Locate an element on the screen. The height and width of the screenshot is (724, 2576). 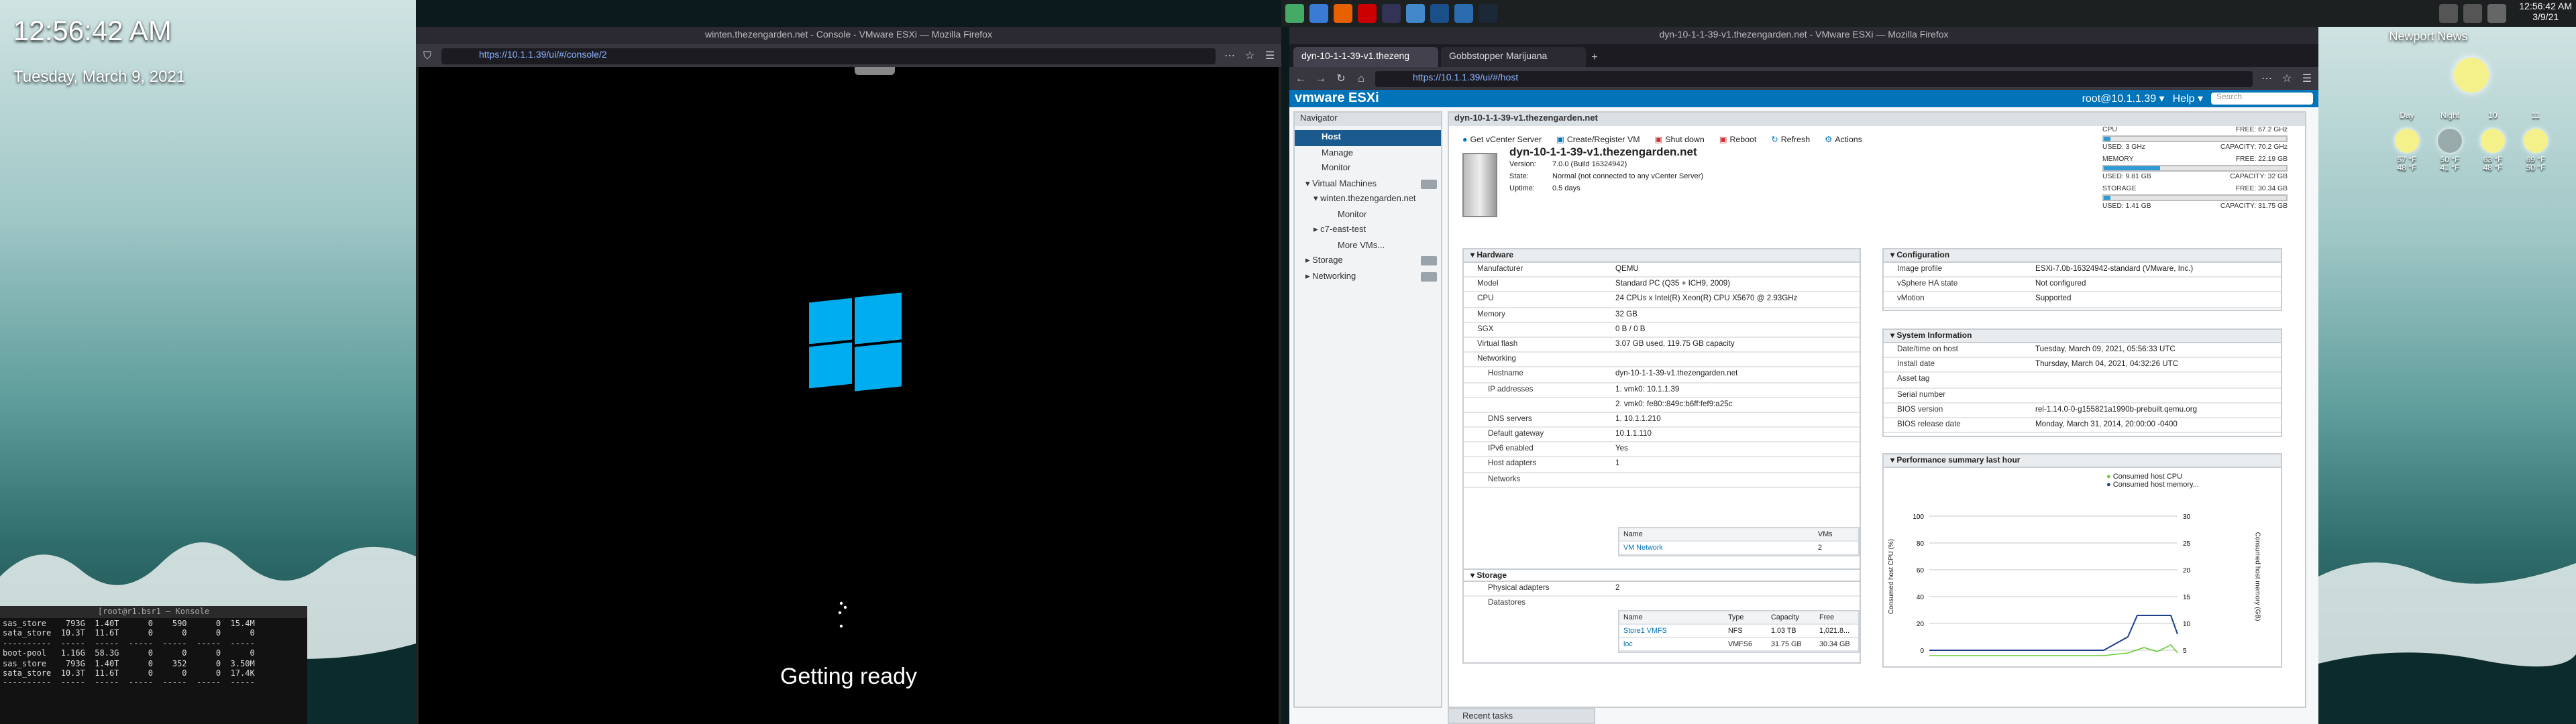
info-row: Networks is located at coordinates (1662, 480).